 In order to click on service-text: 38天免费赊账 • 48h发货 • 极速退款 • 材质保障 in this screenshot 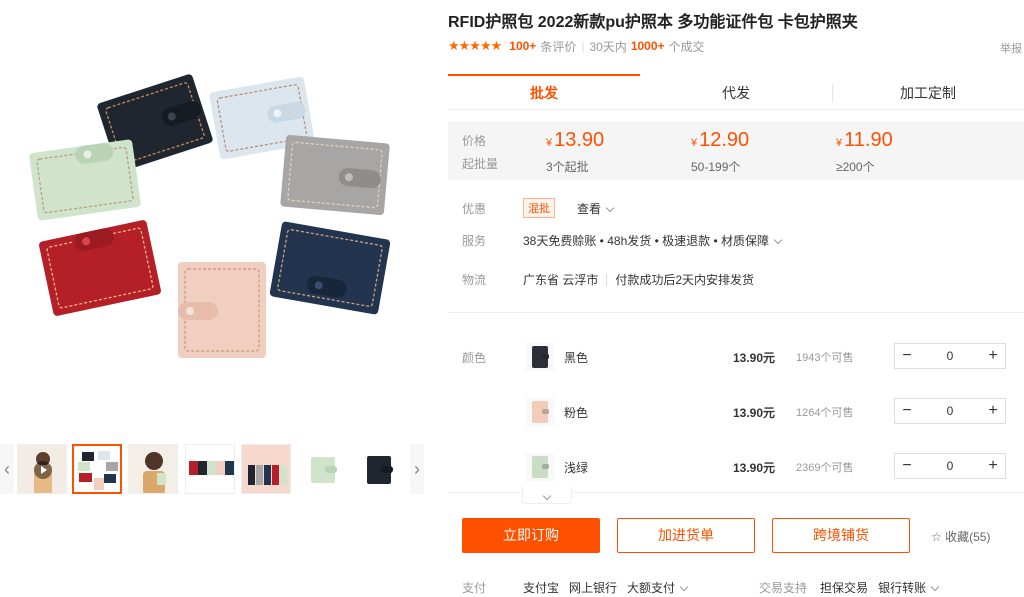, I will do `click(646, 241)`.